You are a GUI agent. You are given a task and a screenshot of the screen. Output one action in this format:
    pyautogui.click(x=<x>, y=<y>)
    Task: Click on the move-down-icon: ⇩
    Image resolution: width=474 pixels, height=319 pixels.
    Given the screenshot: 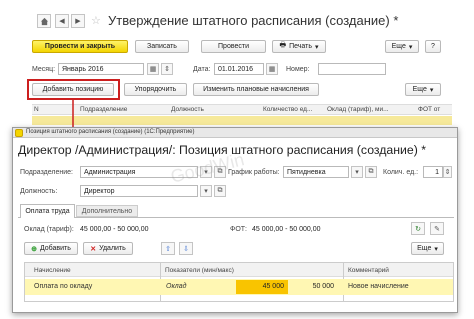 What is the action you would take?
    pyautogui.click(x=186, y=248)
    